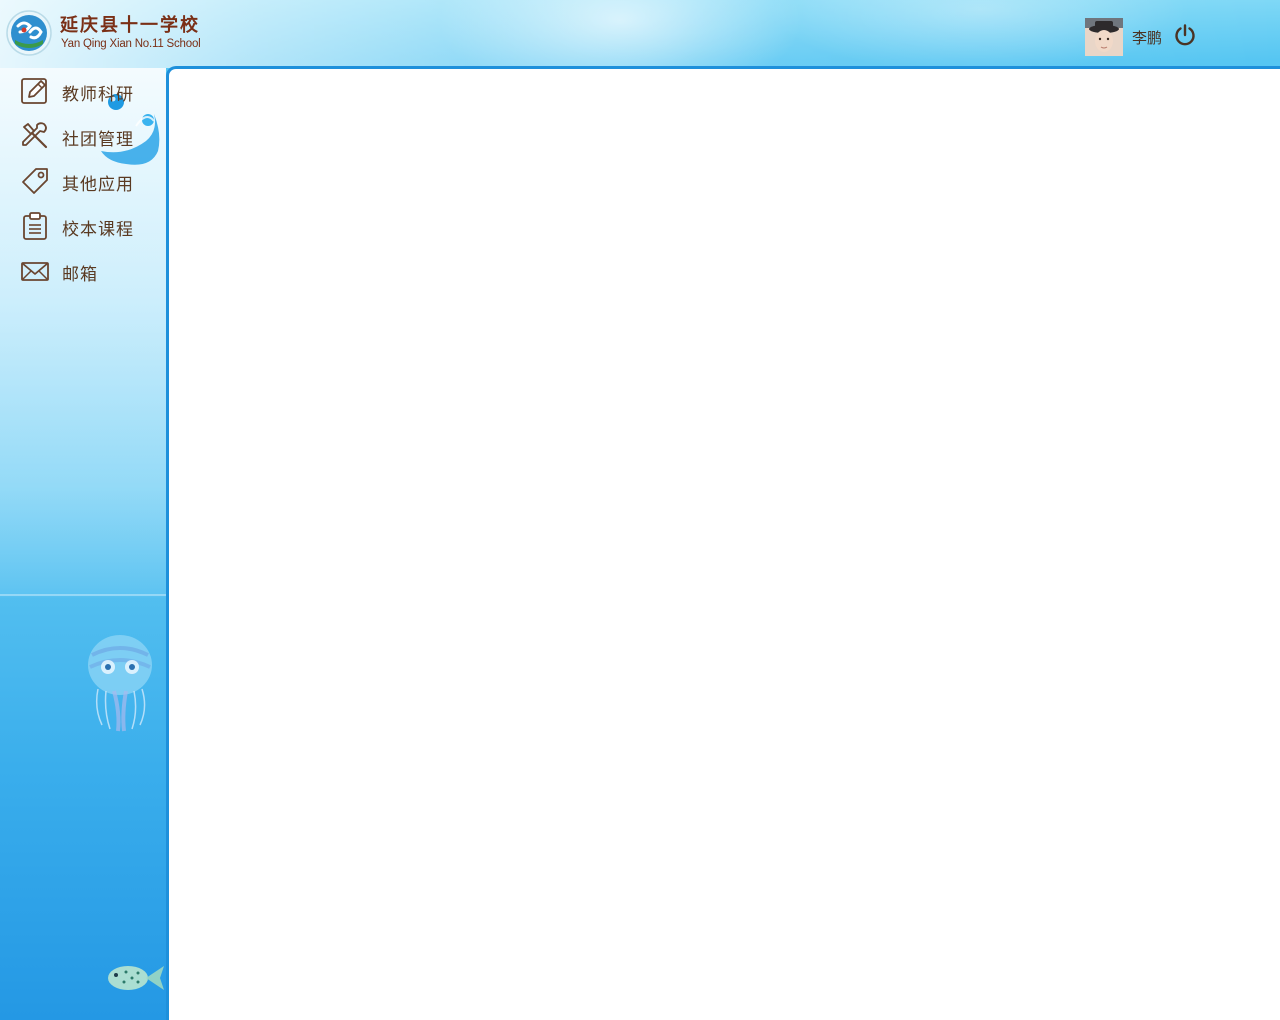 Image resolution: width=1280 pixels, height=1020 pixels. What do you see at coordinates (98, 95) in the screenshot?
I see `sidebar-item-label: 教师科研` at bounding box center [98, 95].